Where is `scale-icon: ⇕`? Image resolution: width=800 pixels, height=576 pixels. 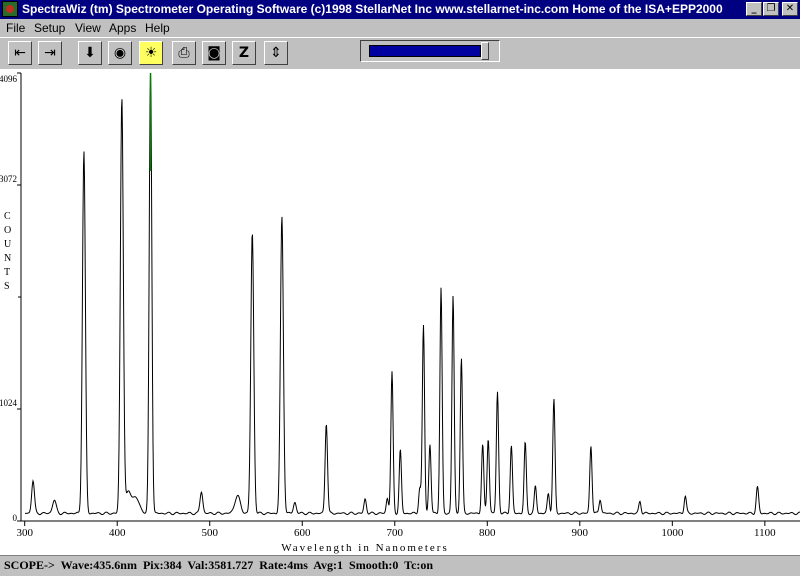 scale-icon: ⇕ is located at coordinates (276, 53).